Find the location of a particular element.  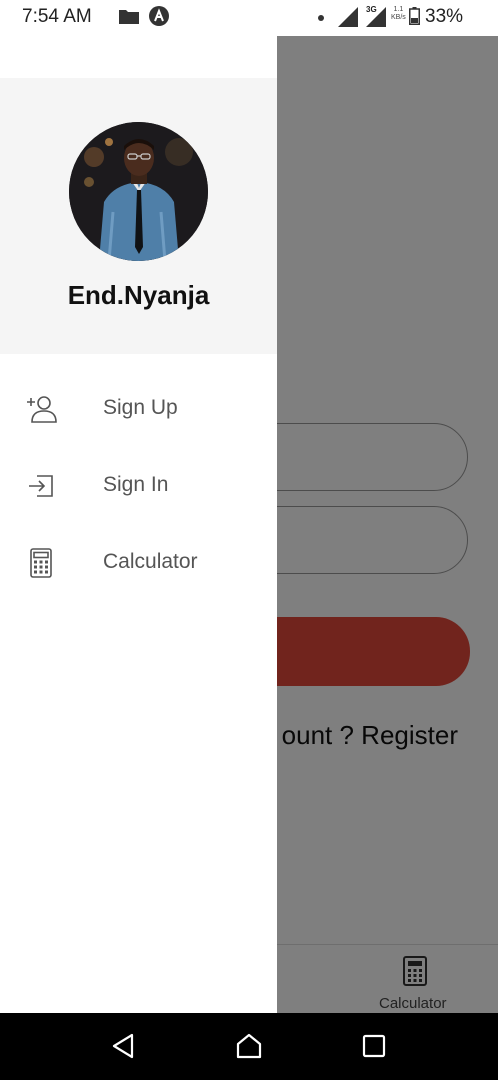

network-speed: 1.1 KB/s is located at coordinates (398, 13).